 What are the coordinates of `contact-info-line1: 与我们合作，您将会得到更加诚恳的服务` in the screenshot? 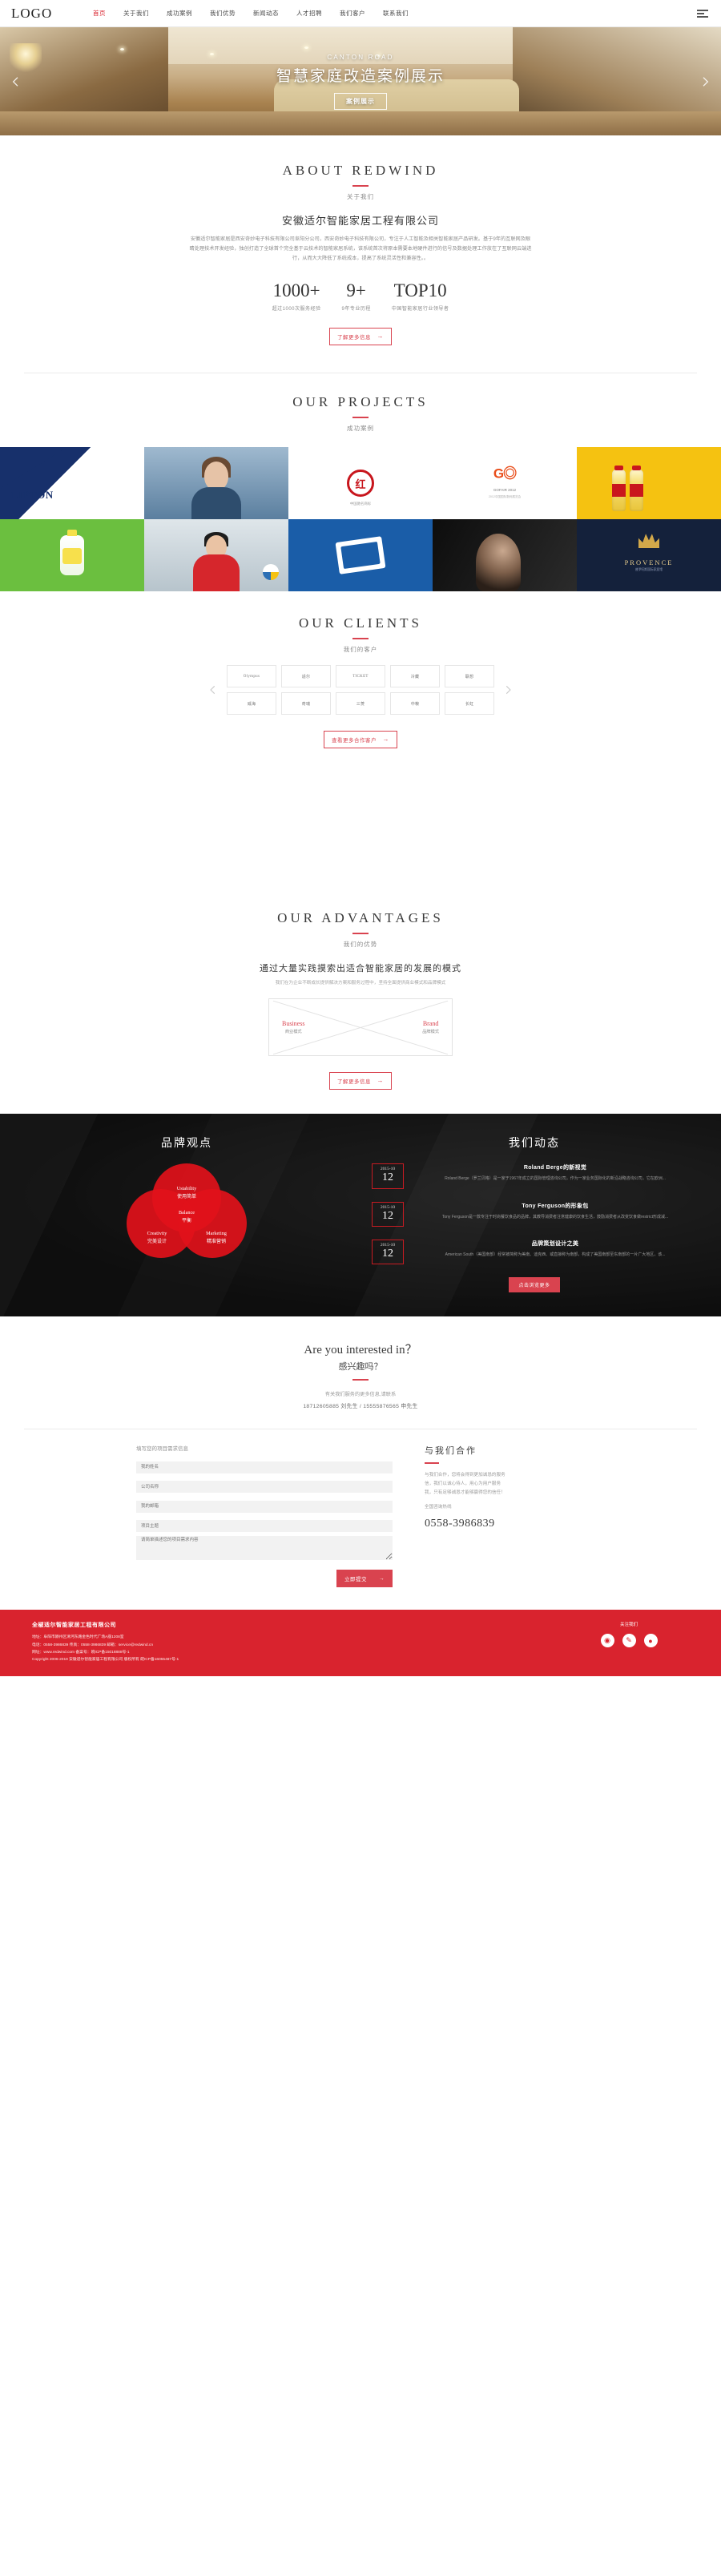 It's located at (465, 1475).